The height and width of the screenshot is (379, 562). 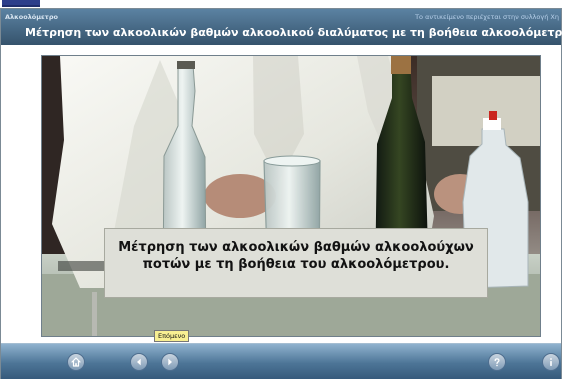 I want to click on home-button, so click(x=76, y=362).